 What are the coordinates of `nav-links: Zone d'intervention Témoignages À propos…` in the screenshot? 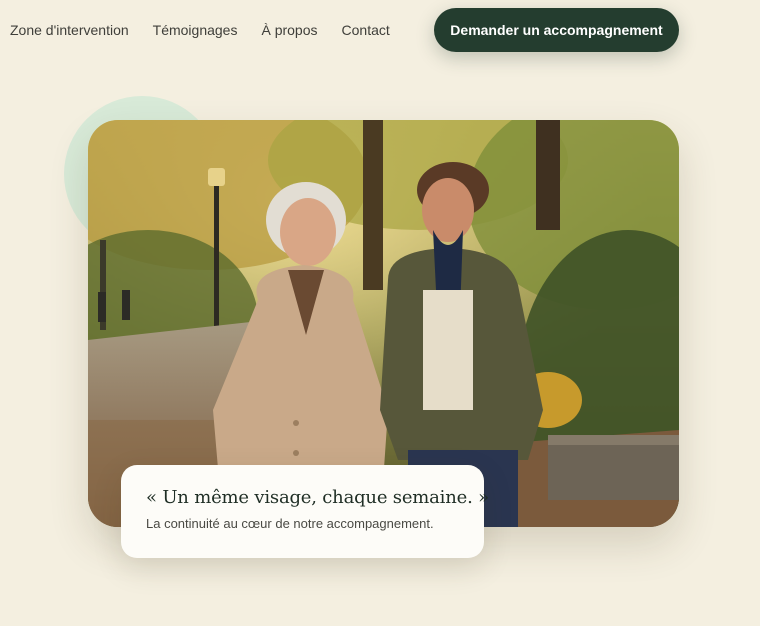 It's located at (200, 30).